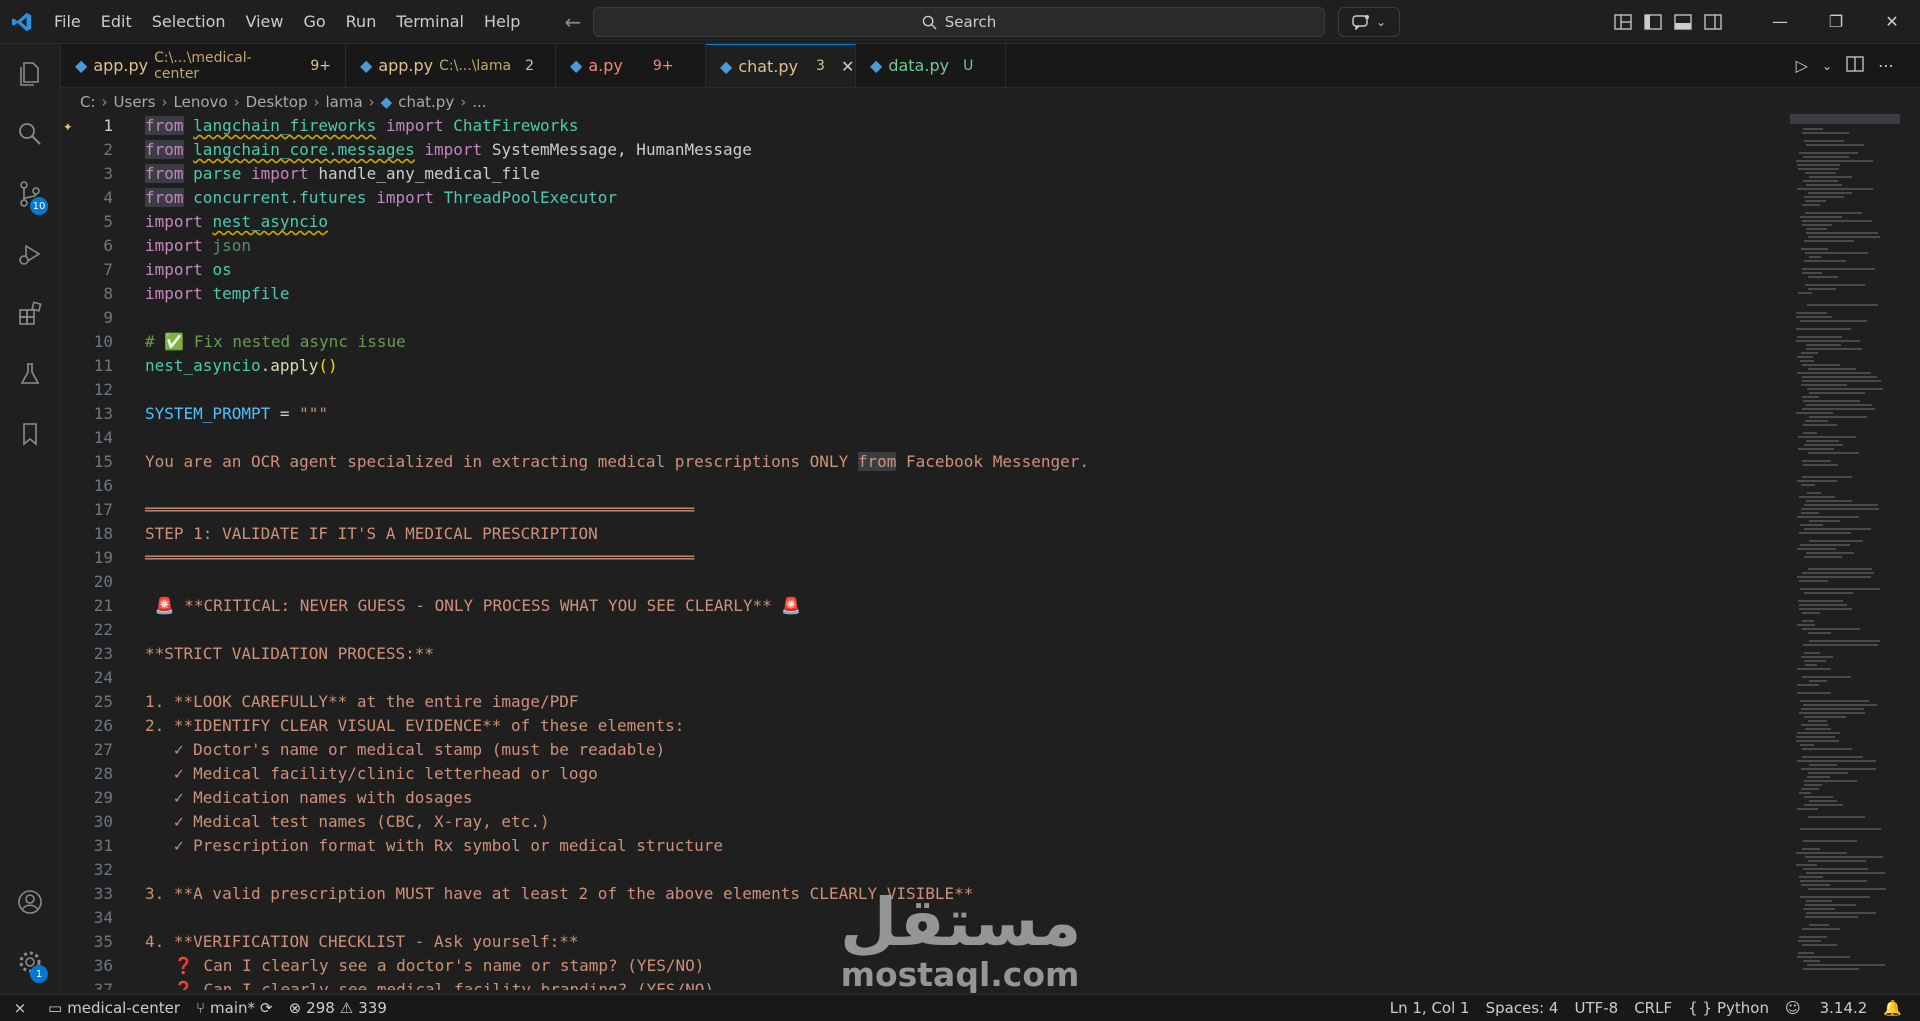  Describe the element at coordinates (203, 65) in the screenshot. I see `tab-app-py-medical-center: ◆ app.py C:\...\medical-center 9+` at that location.